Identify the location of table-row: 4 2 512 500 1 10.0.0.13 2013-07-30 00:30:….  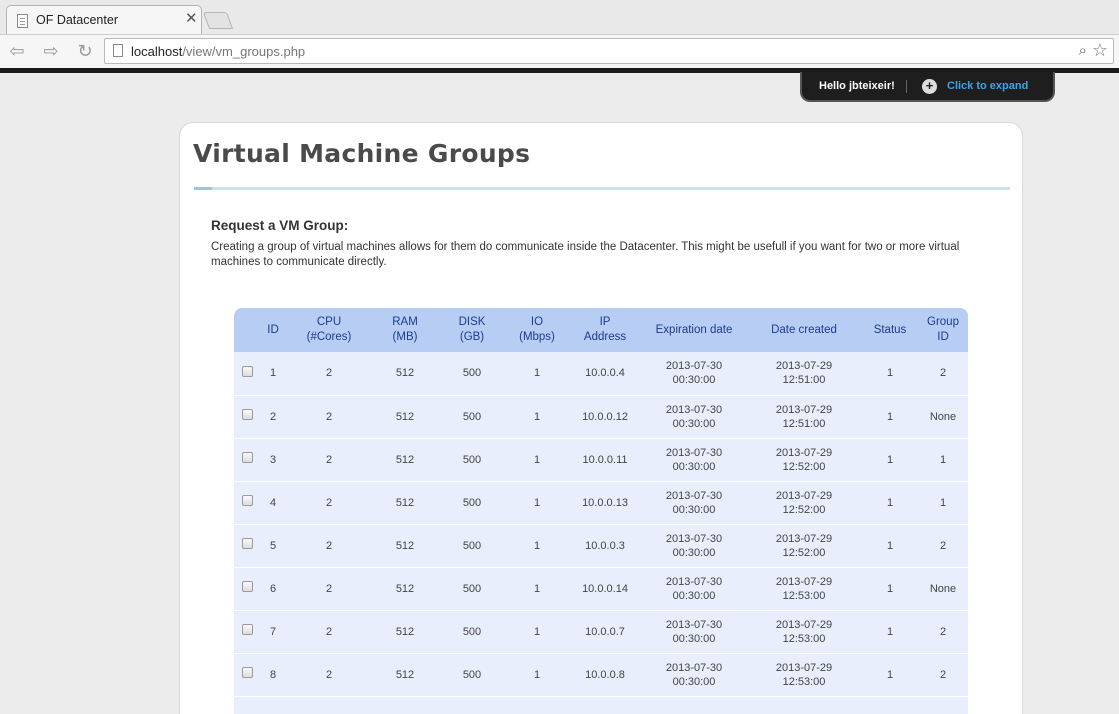
(601, 503).